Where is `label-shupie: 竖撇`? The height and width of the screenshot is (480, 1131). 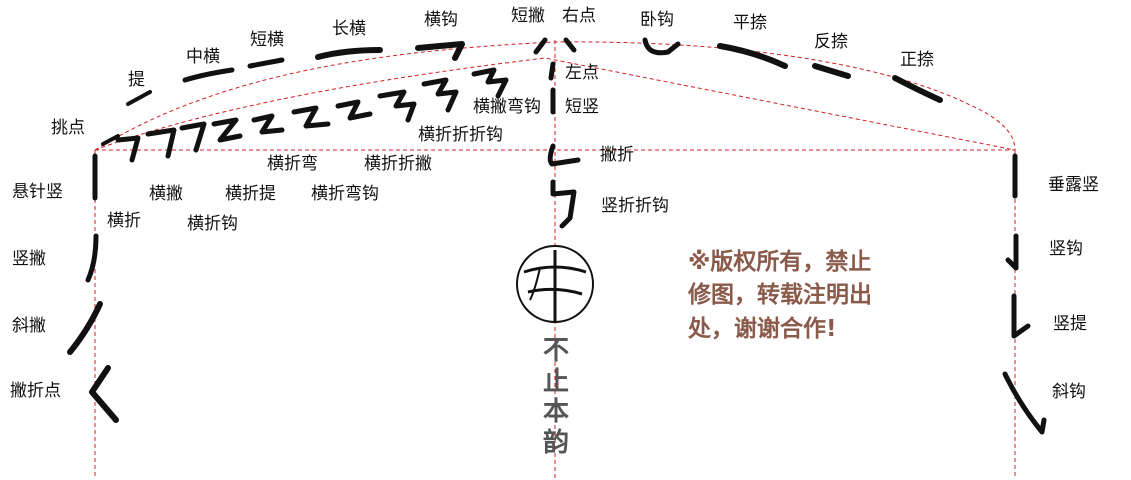 label-shupie: 竖撇 is located at coordinates (29, 259).